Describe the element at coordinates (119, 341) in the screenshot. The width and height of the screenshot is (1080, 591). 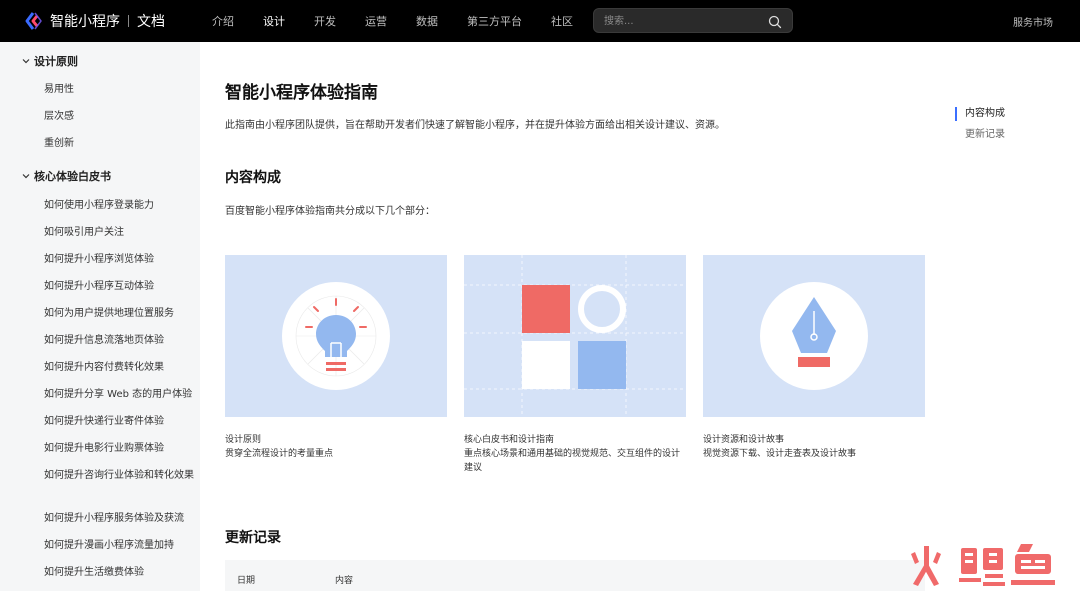
I see `sidebar-item-feed-landing: 如何提升信息流落地页体验` at that location.